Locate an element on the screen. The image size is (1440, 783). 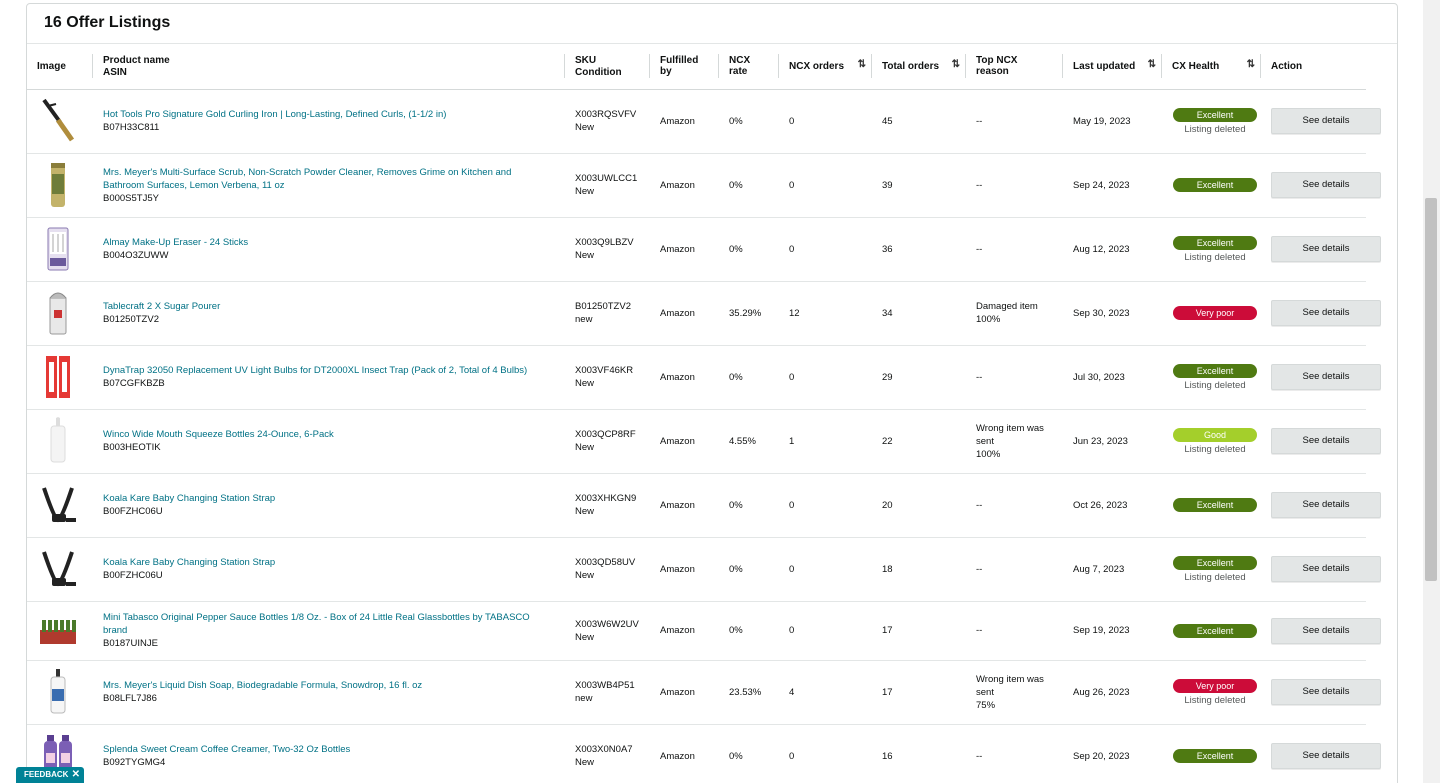
sku: X003QCP8RF is located at coordinates (605, 434).